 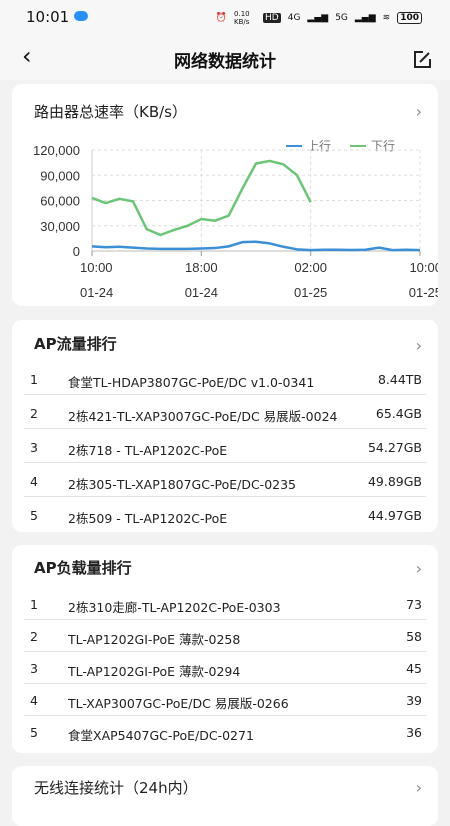 I want to click on x-tick-label: 02:00, so click(x=310, y=267).